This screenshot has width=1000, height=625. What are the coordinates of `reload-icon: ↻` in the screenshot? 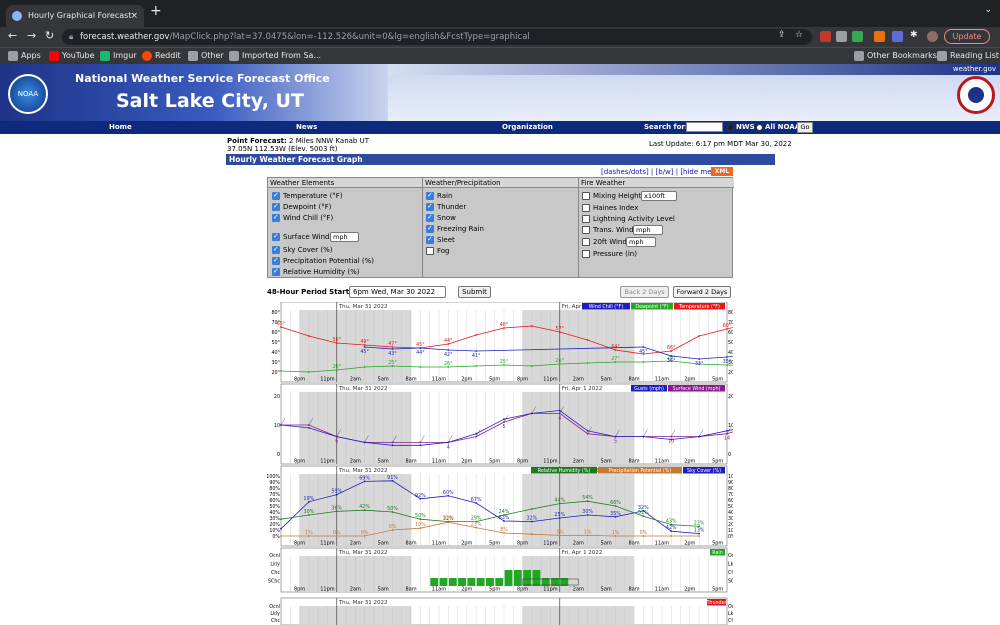 It's located at (49, 35).